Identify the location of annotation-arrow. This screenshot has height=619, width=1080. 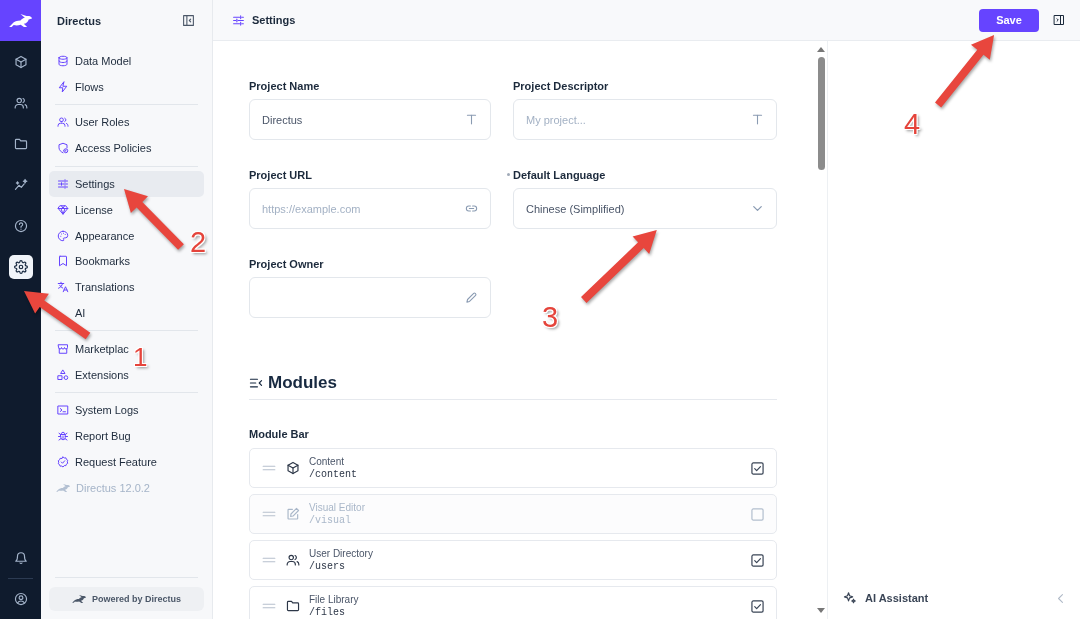
(57, 315).